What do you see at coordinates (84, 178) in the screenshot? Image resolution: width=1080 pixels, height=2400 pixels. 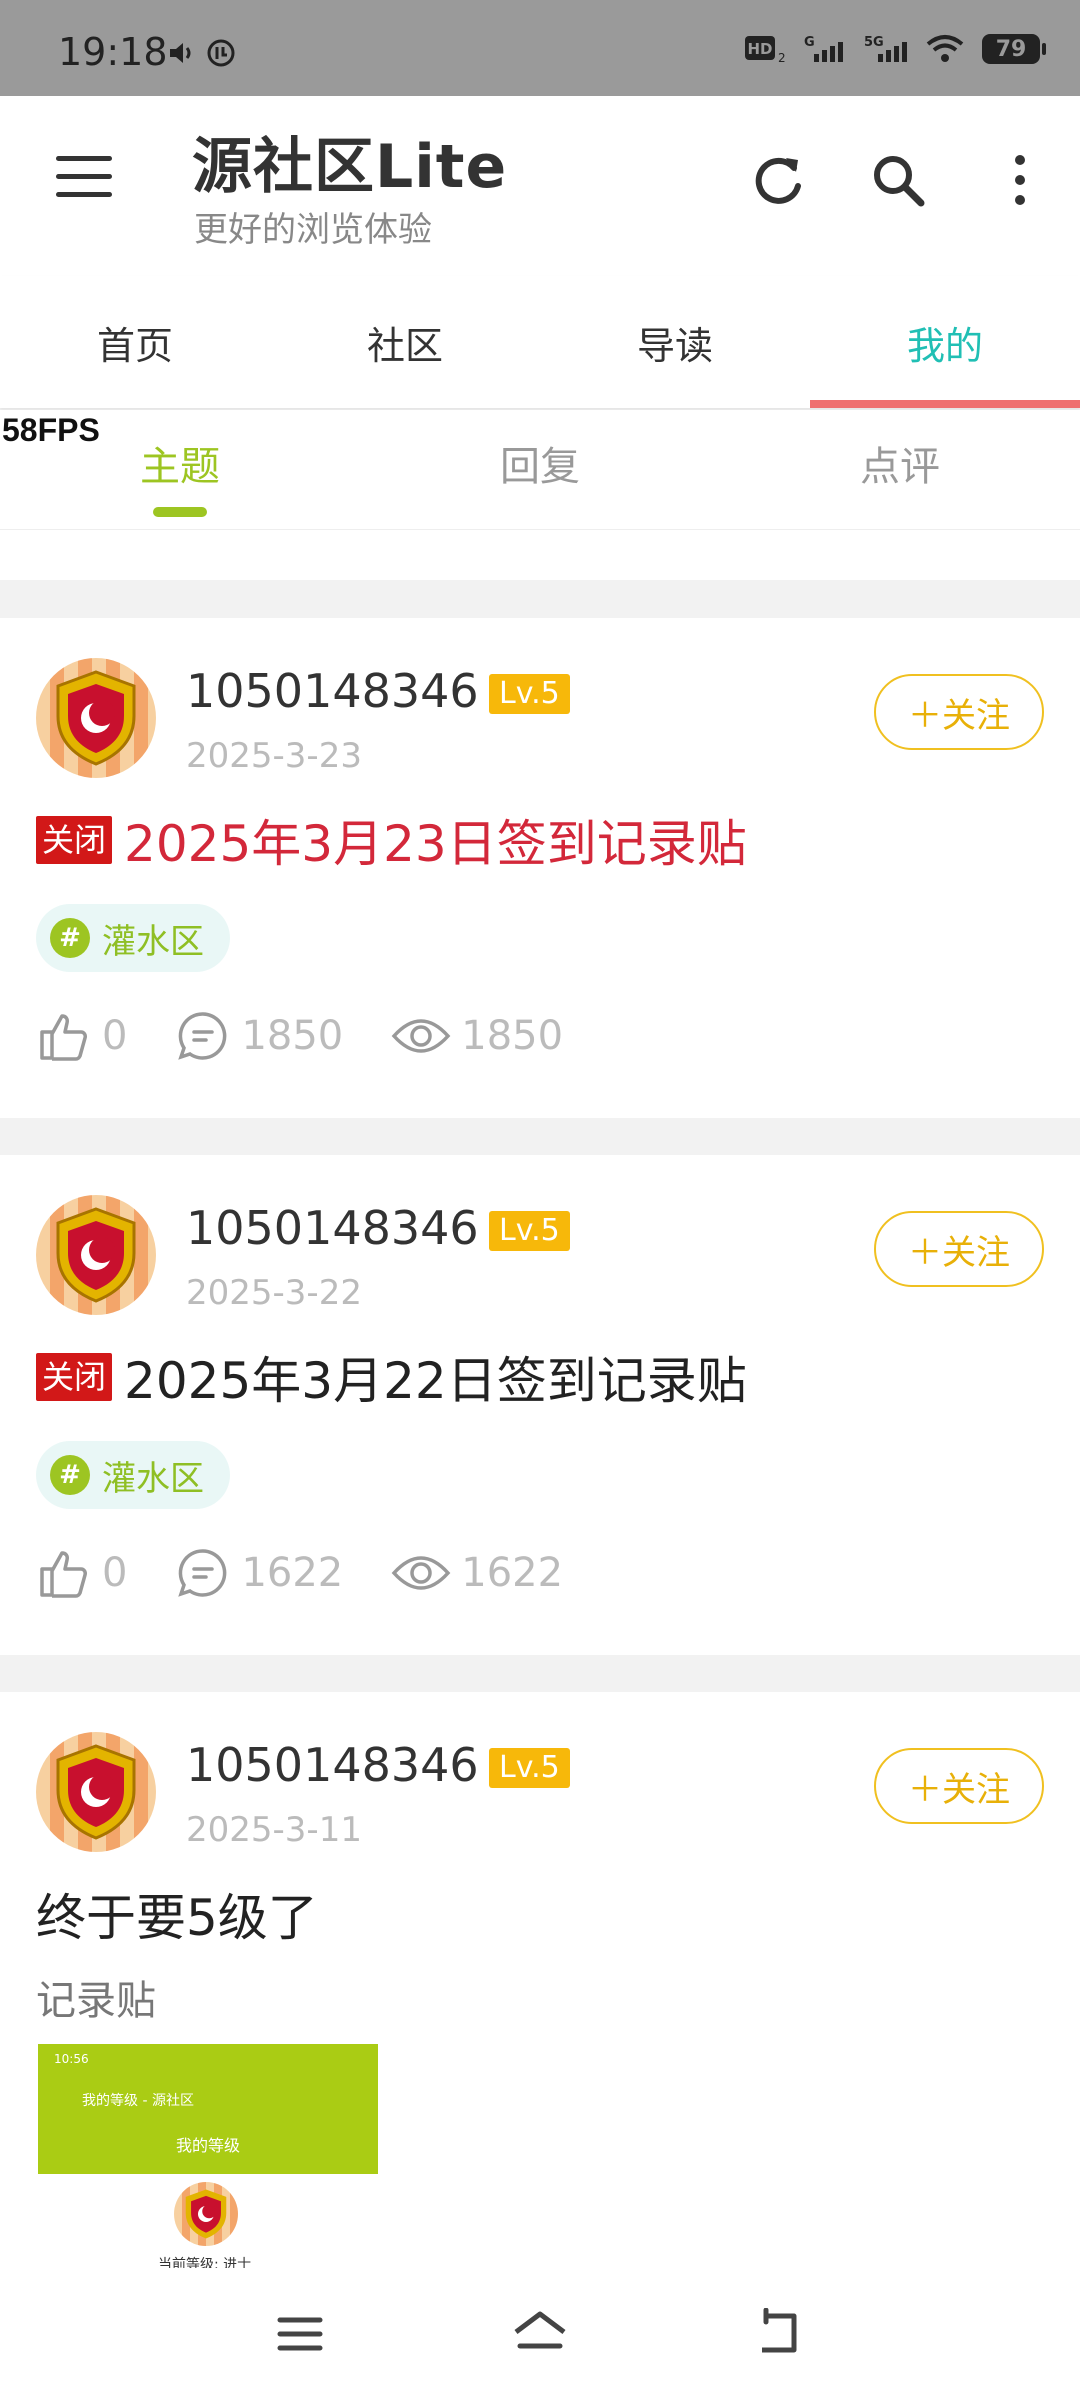 I see `menu-icon` at bounding box center [84, 178].